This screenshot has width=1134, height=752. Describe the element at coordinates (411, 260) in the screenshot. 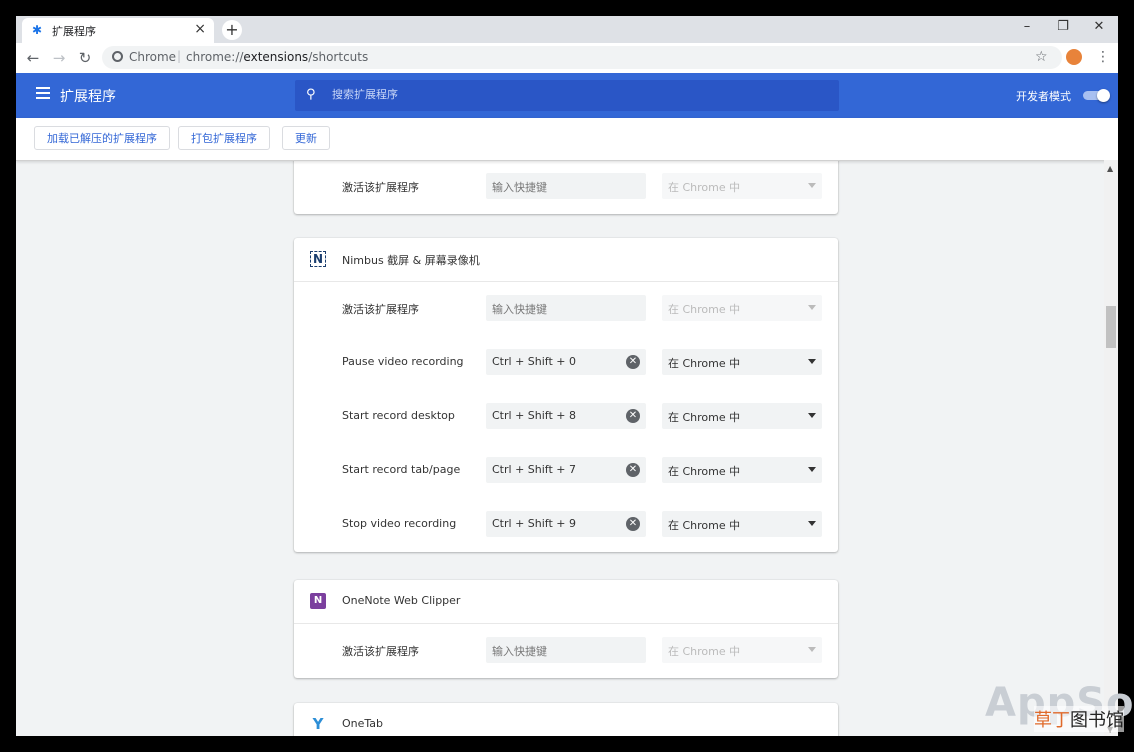

I see `extension-name: Nimbus 截屏 & 屏幕录像机` at that location.